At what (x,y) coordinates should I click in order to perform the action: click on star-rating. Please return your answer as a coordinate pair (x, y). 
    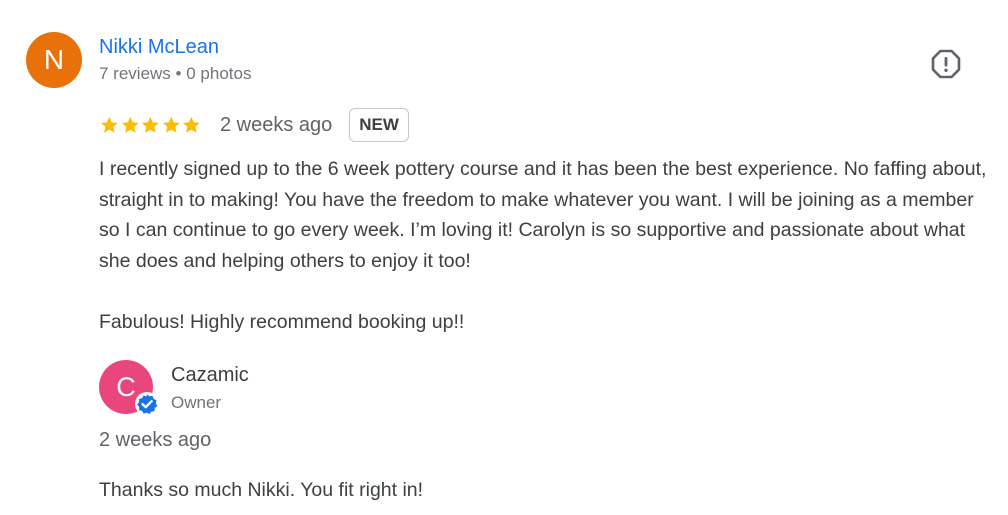
    Looking at the image, I should click on (150, 125).